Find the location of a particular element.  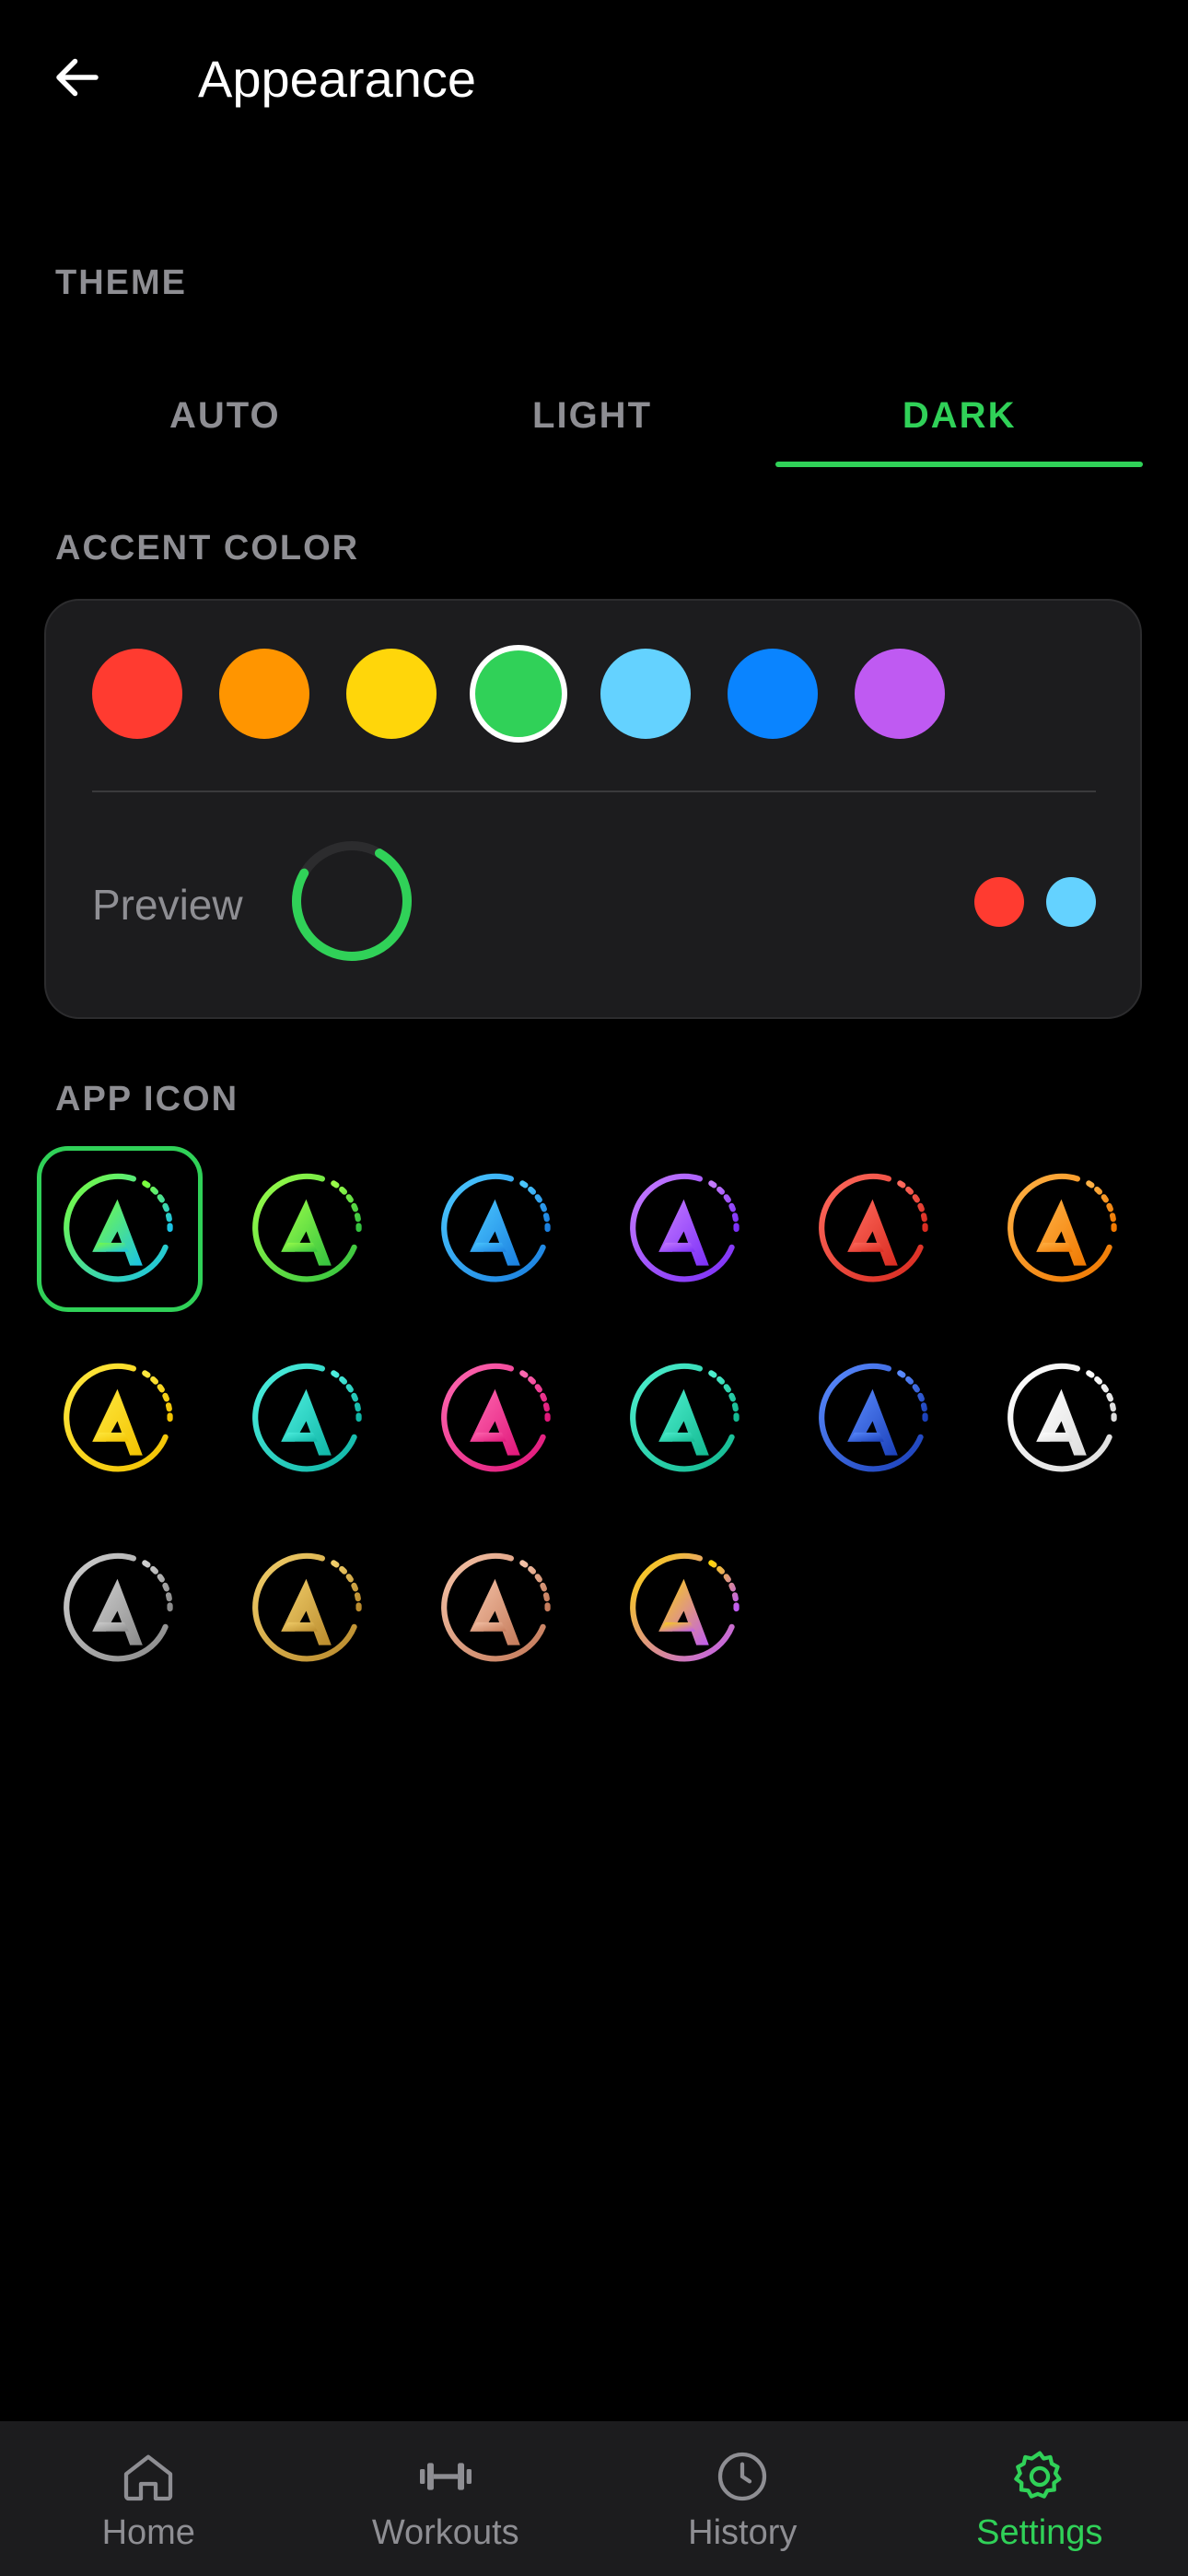

app-icon-option-pink is located at coordinates (497, 1419).